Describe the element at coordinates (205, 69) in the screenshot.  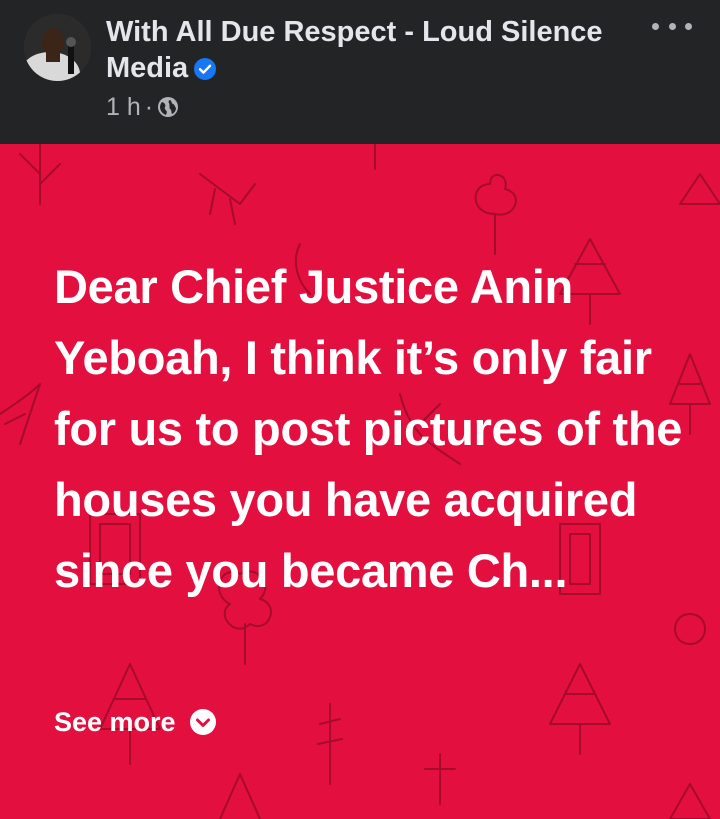
I see `verified-badge-icon` at that location.